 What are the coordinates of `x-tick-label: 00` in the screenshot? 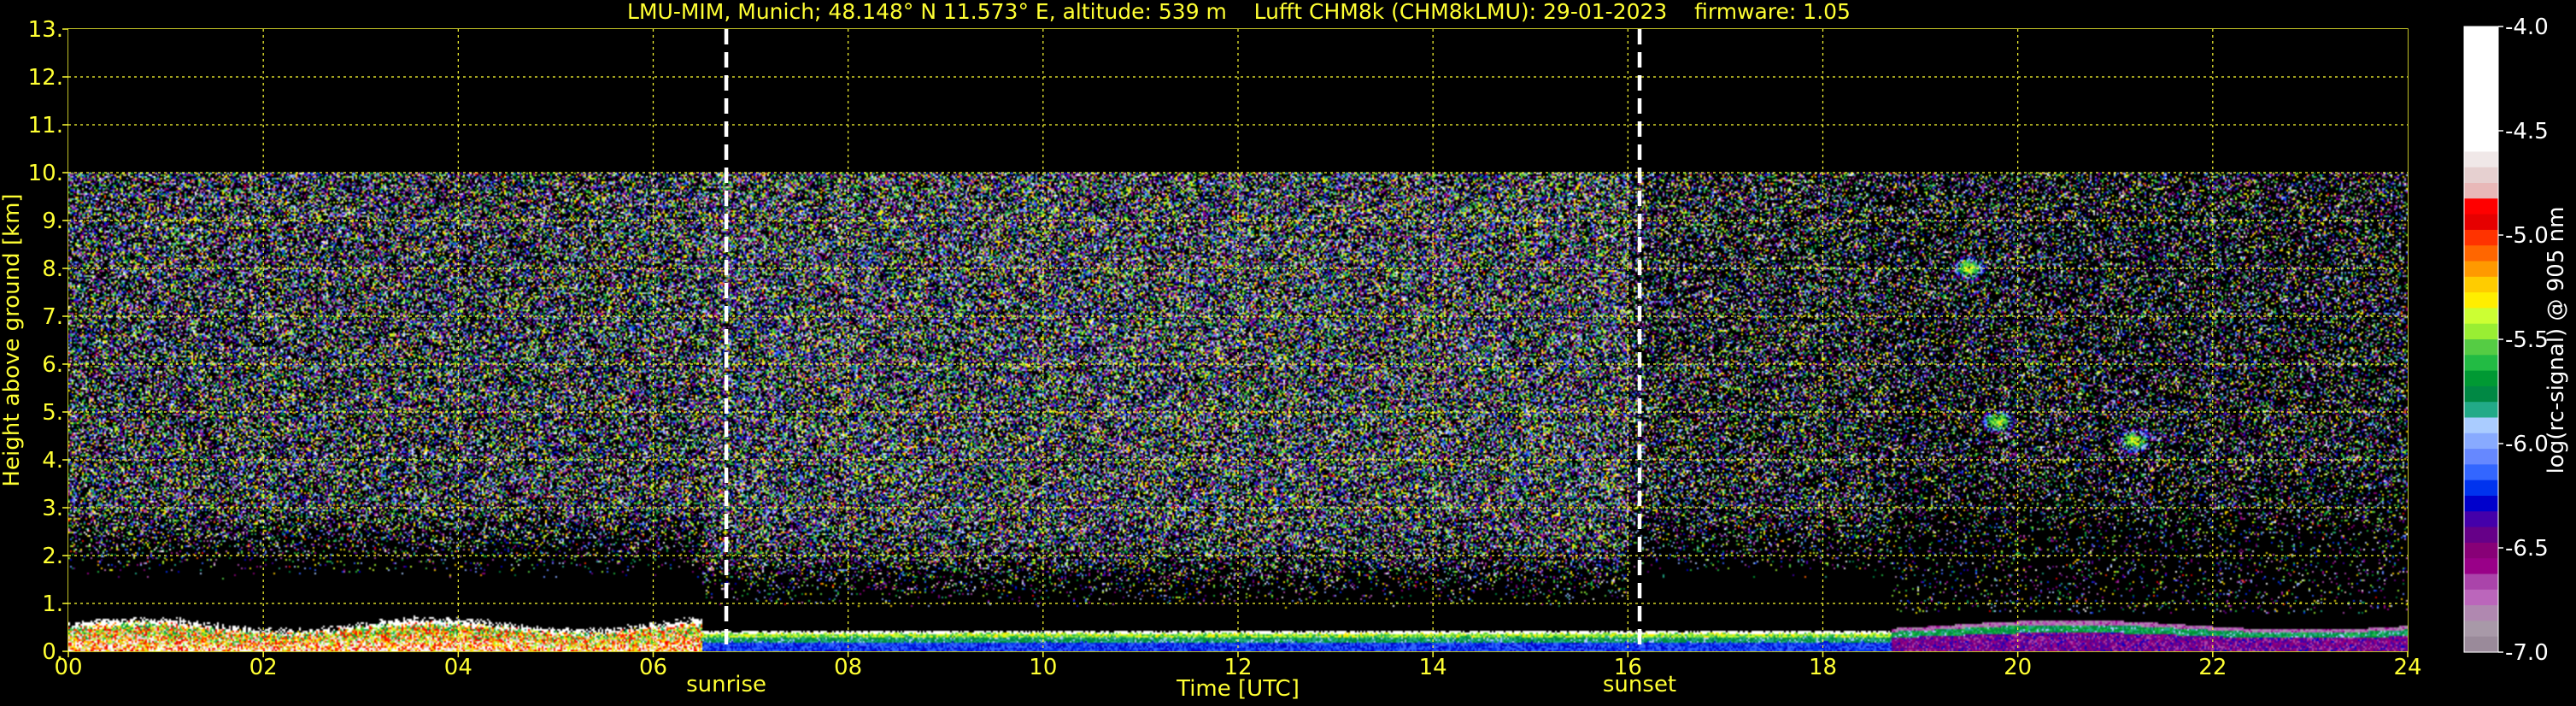 It's located at (68, 667).